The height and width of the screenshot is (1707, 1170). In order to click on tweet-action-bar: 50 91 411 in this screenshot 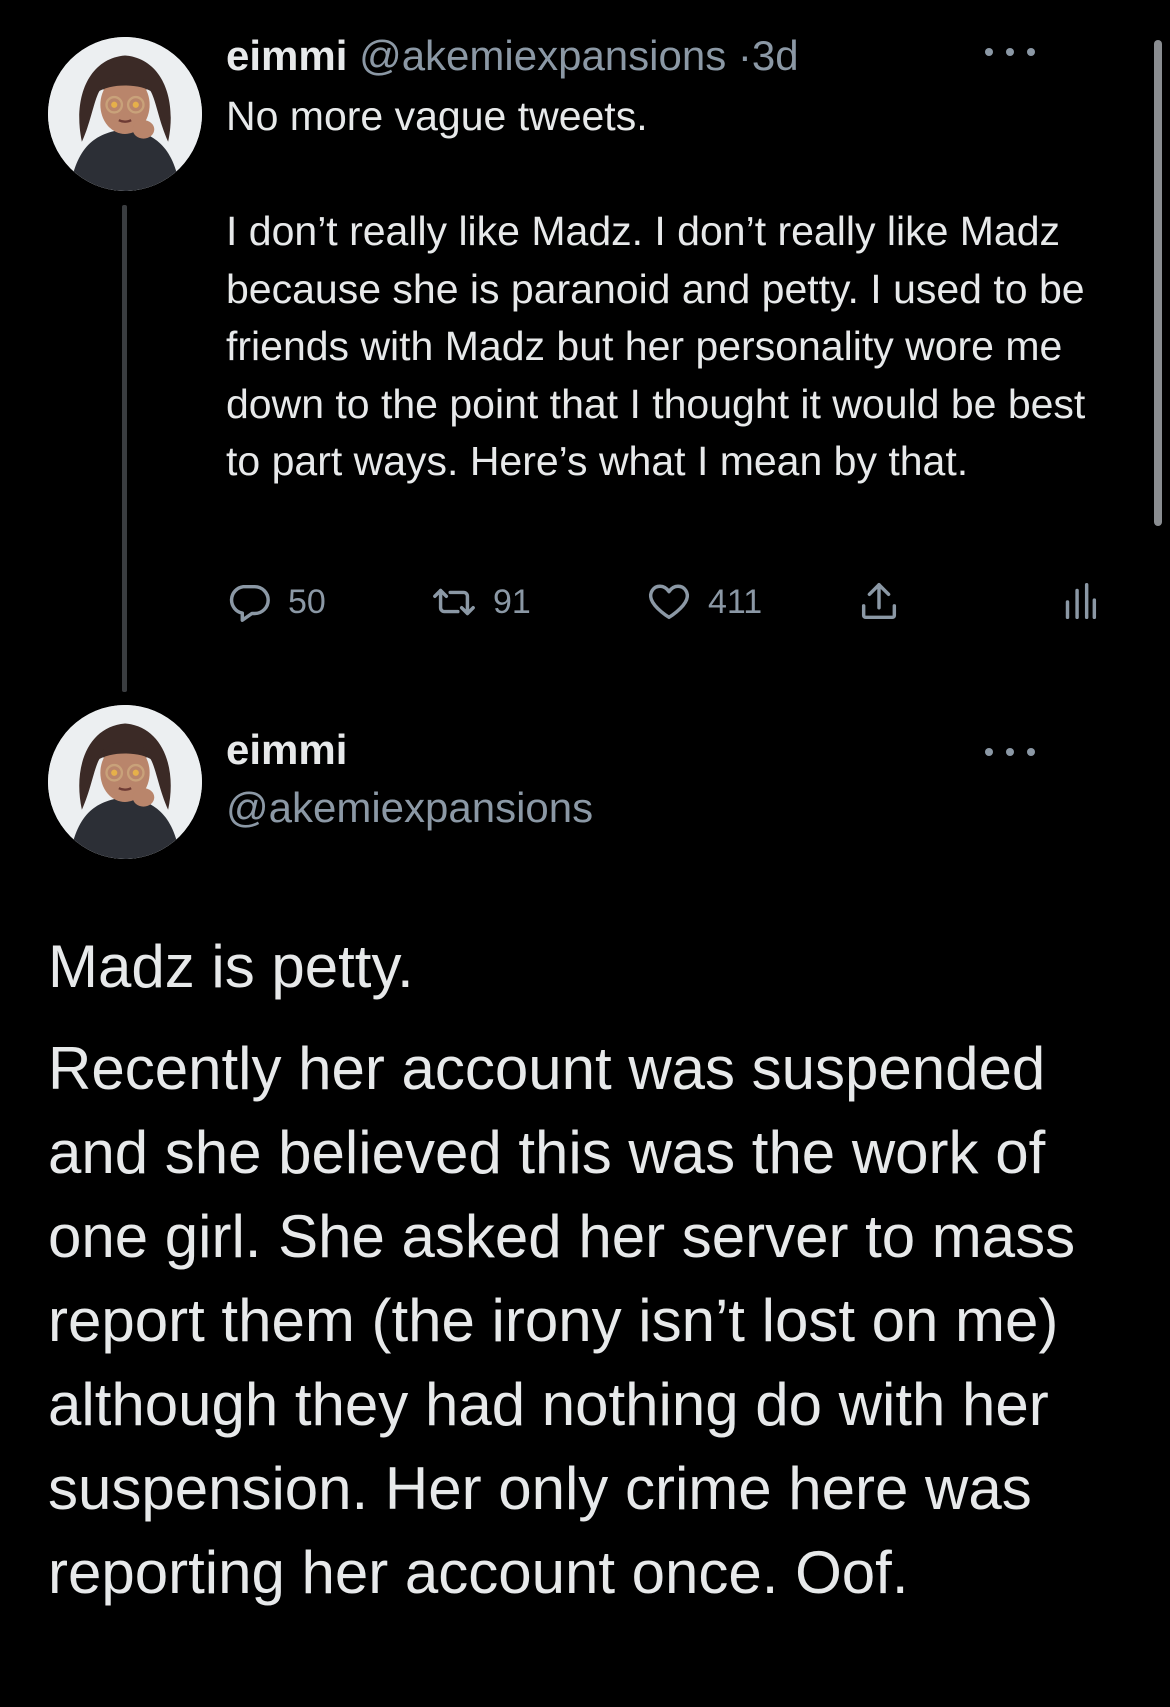, I will do `click(666, 602)`.